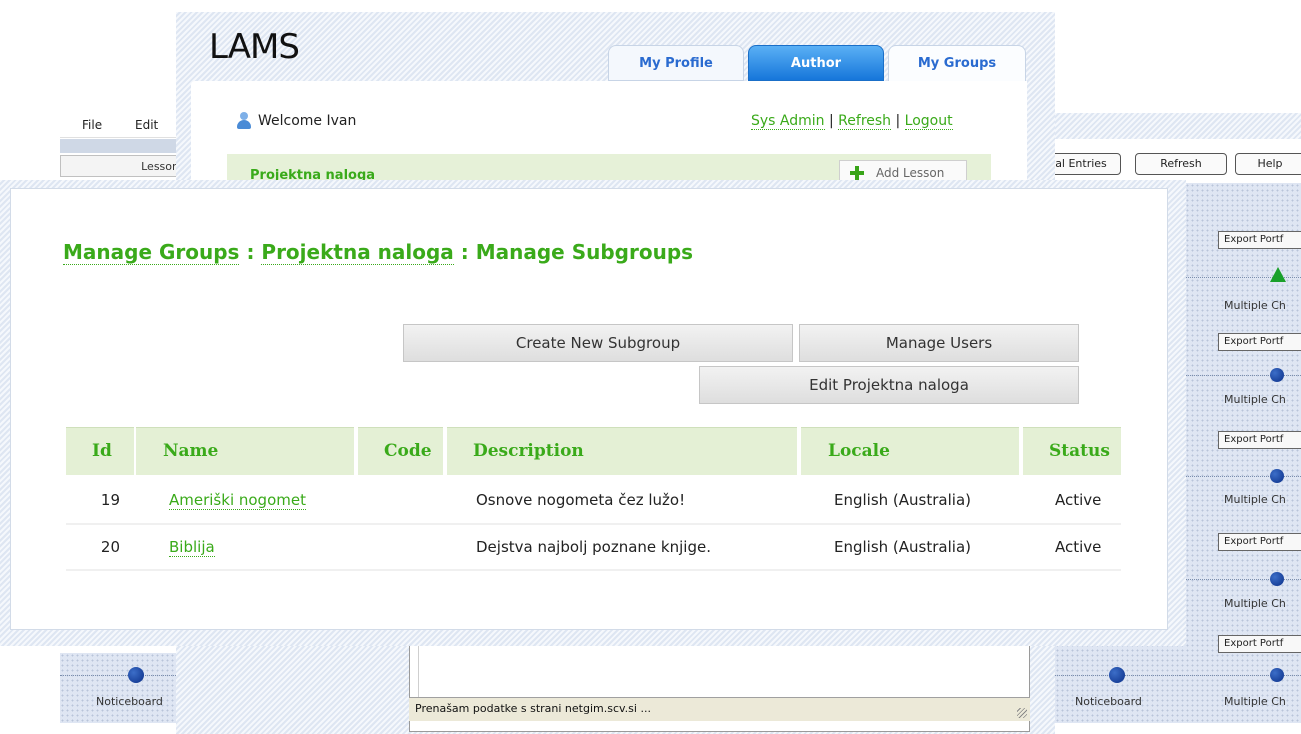 This screenshot has width=1301, height=734. I want to click on multiple-choice-activity: Multiple Ch, so click(1240, 688).